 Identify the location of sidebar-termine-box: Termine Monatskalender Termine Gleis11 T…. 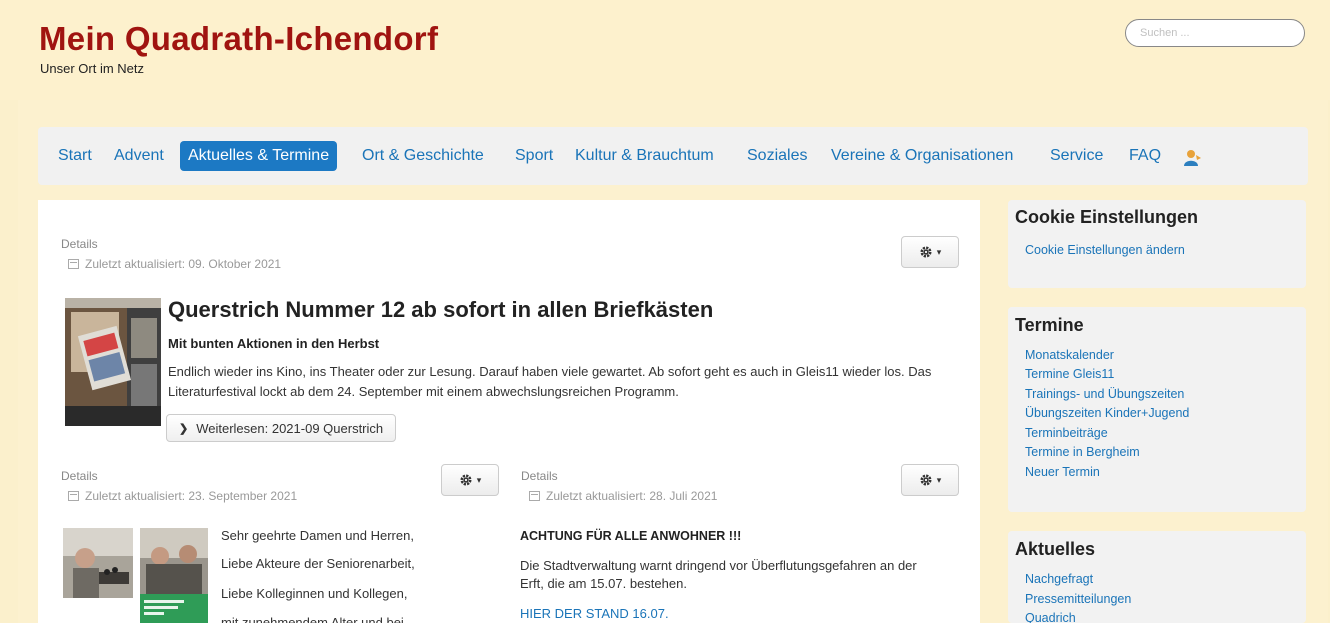
(1157, 409).